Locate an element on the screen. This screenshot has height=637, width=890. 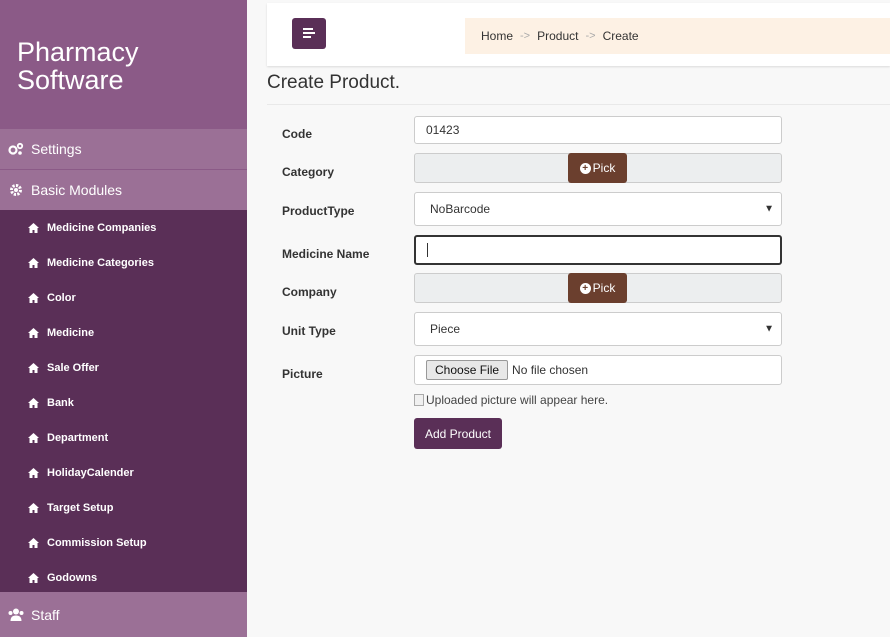
category-label: Category is located at coordinates (308, 172).